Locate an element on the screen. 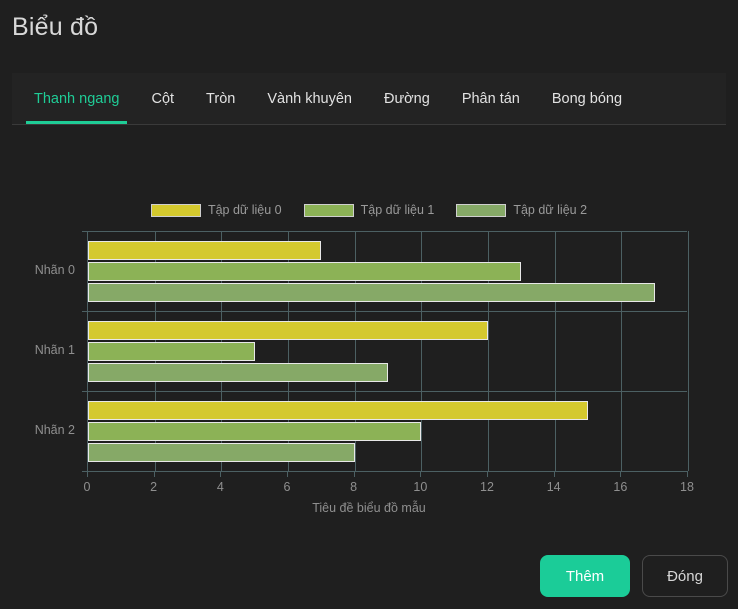 This screenshot has height=609, width=738. legend-item-2: Tập dữ liệu 2 is located at coordinates (521, 210).